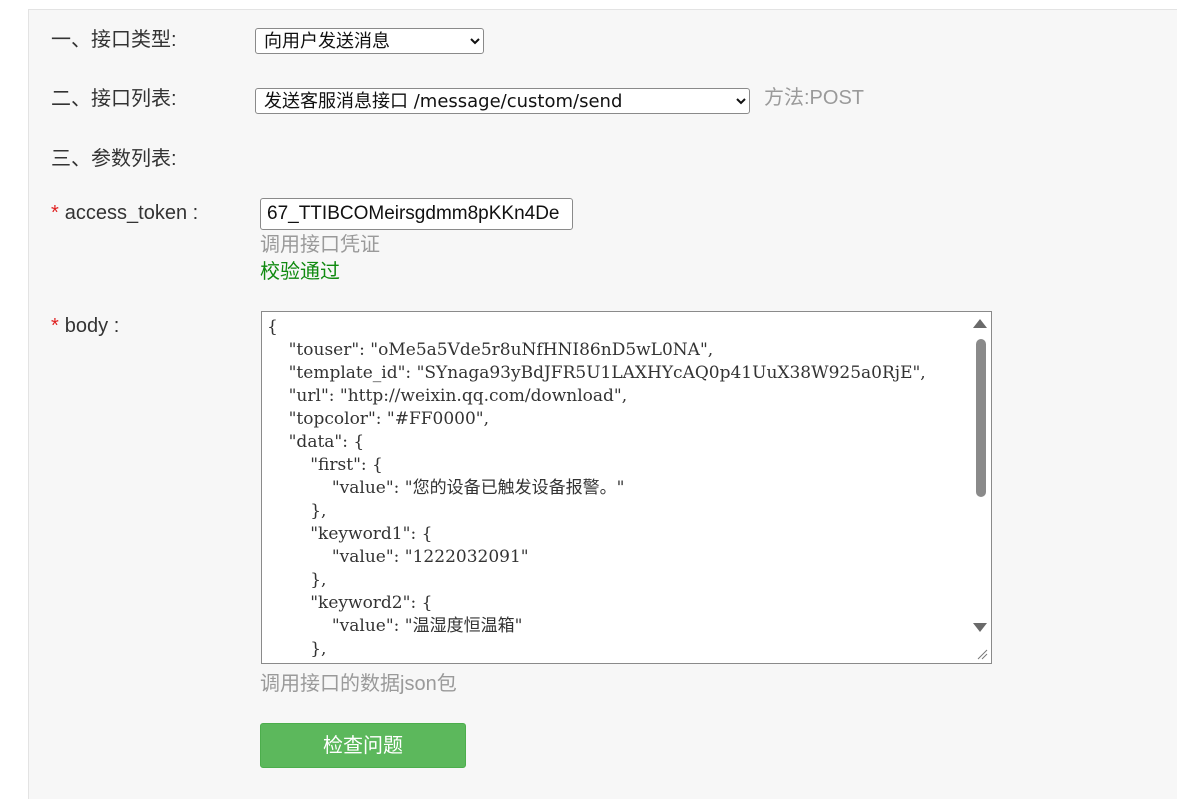  What do you see at coordinates (416, 214) in the screenshot?
I see `access-token-input` at bounding box center [416, 214].